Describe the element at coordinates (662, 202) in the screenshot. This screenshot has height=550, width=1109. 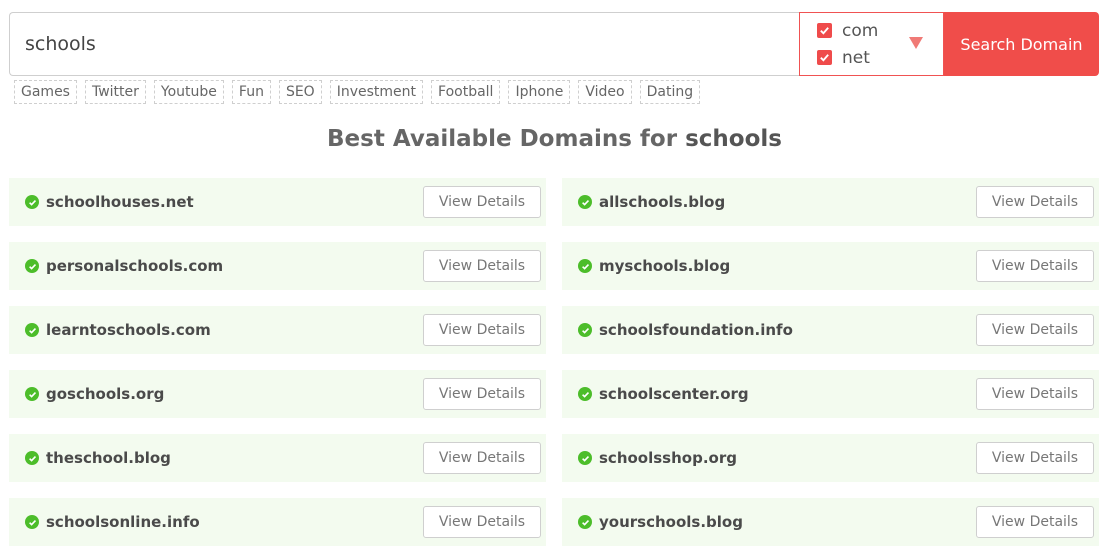
I see `domain-name: allschools.blog` at that location.